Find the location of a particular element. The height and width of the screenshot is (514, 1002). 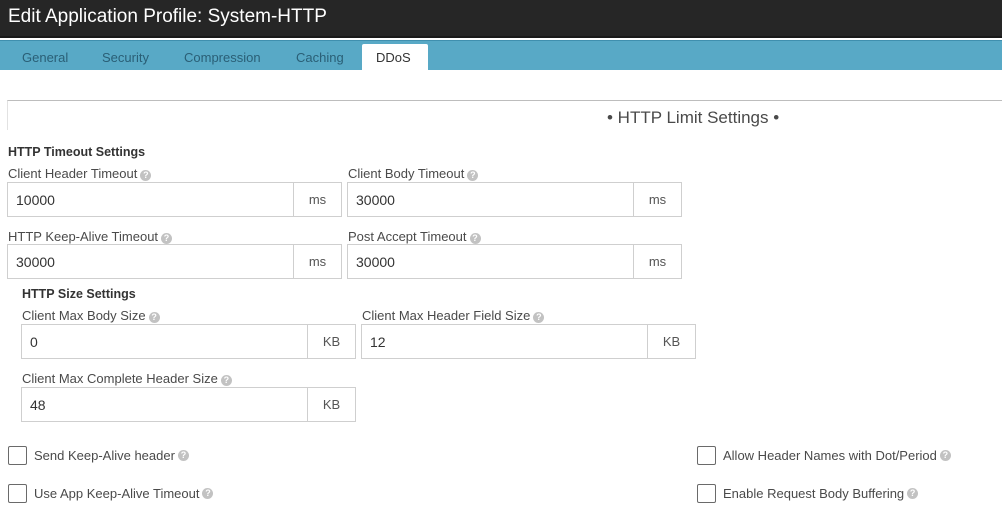

client-max-body-size-field: KB is located at coordinates (188, 341).